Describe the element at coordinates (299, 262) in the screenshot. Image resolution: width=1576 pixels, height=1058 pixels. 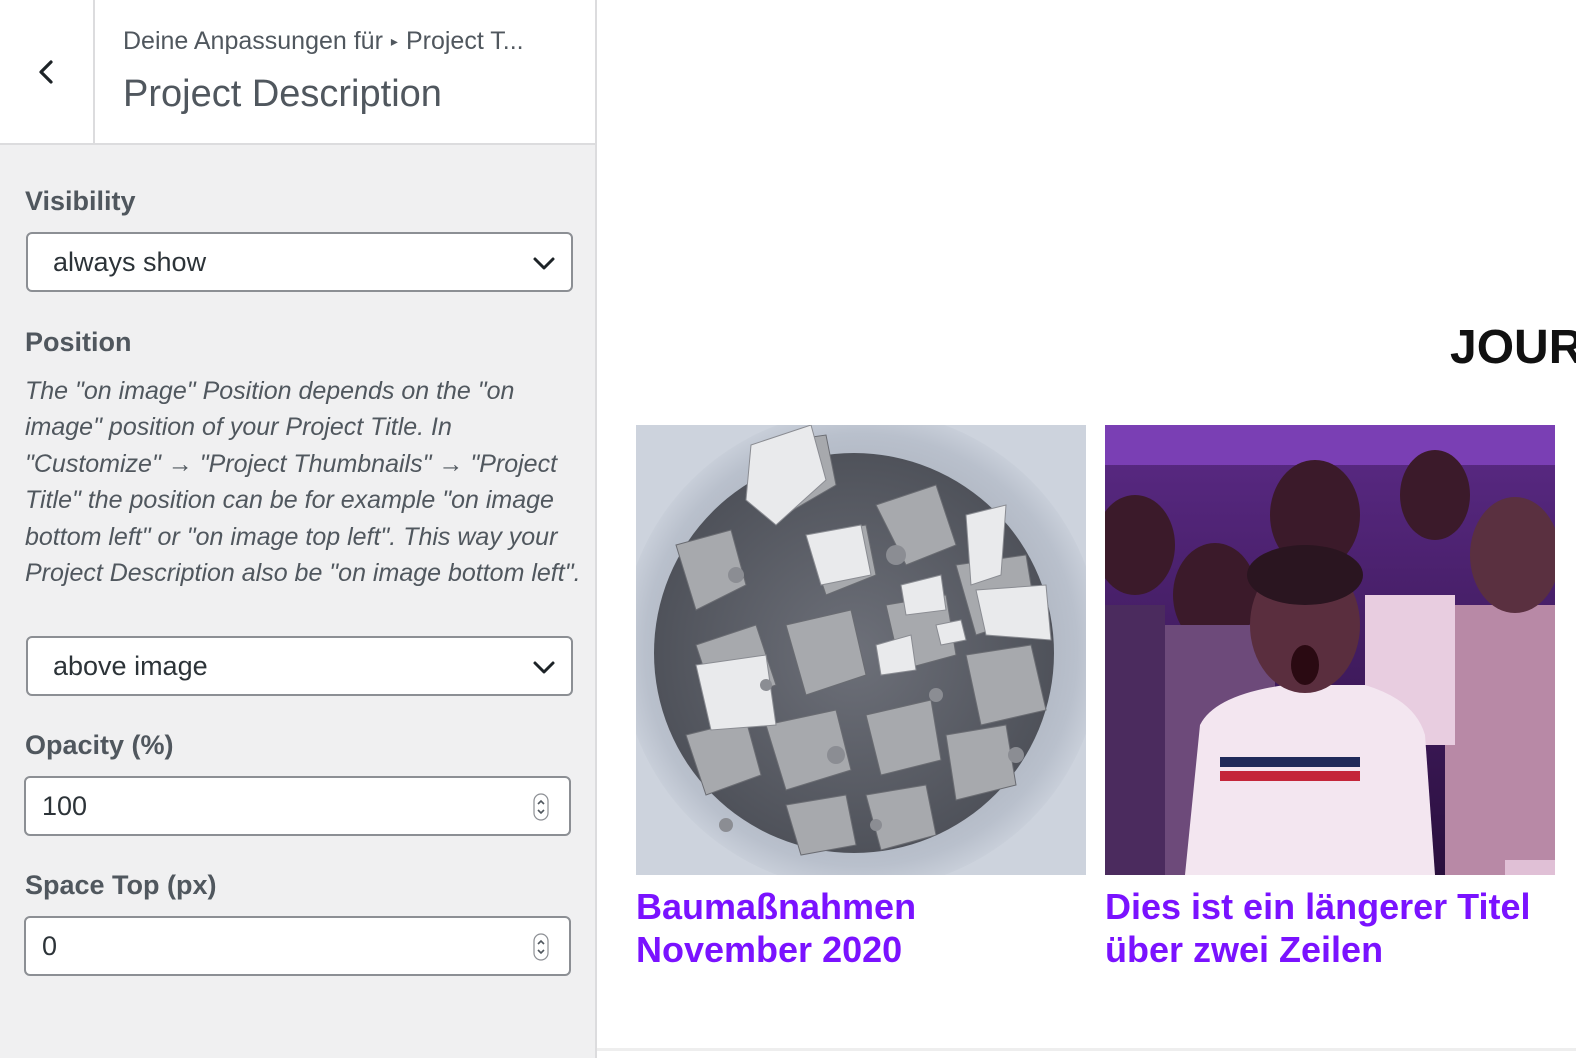
I see `visibility-select: always show` at that location.